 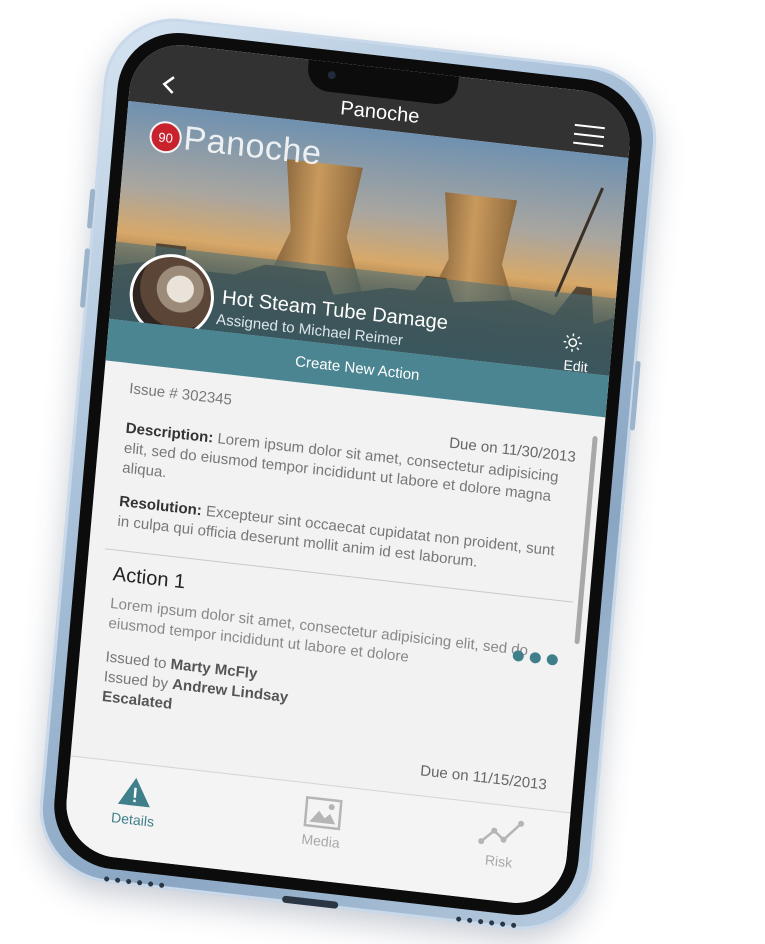 I want to click on gear-icon, so click(x=573, y=342).